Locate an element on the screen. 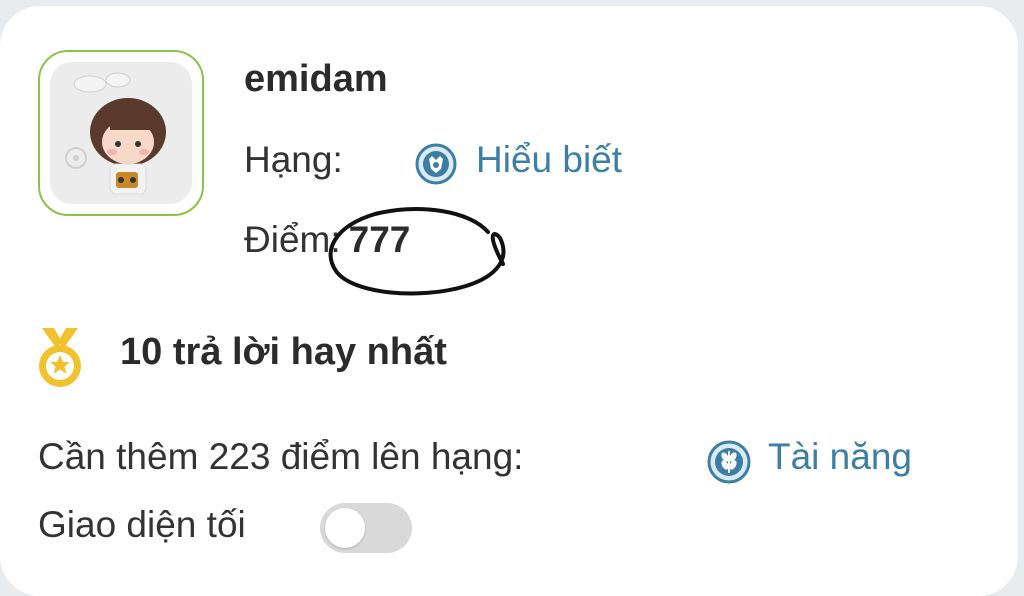  dark-mode-toggle is located at coordinates (366, 528).